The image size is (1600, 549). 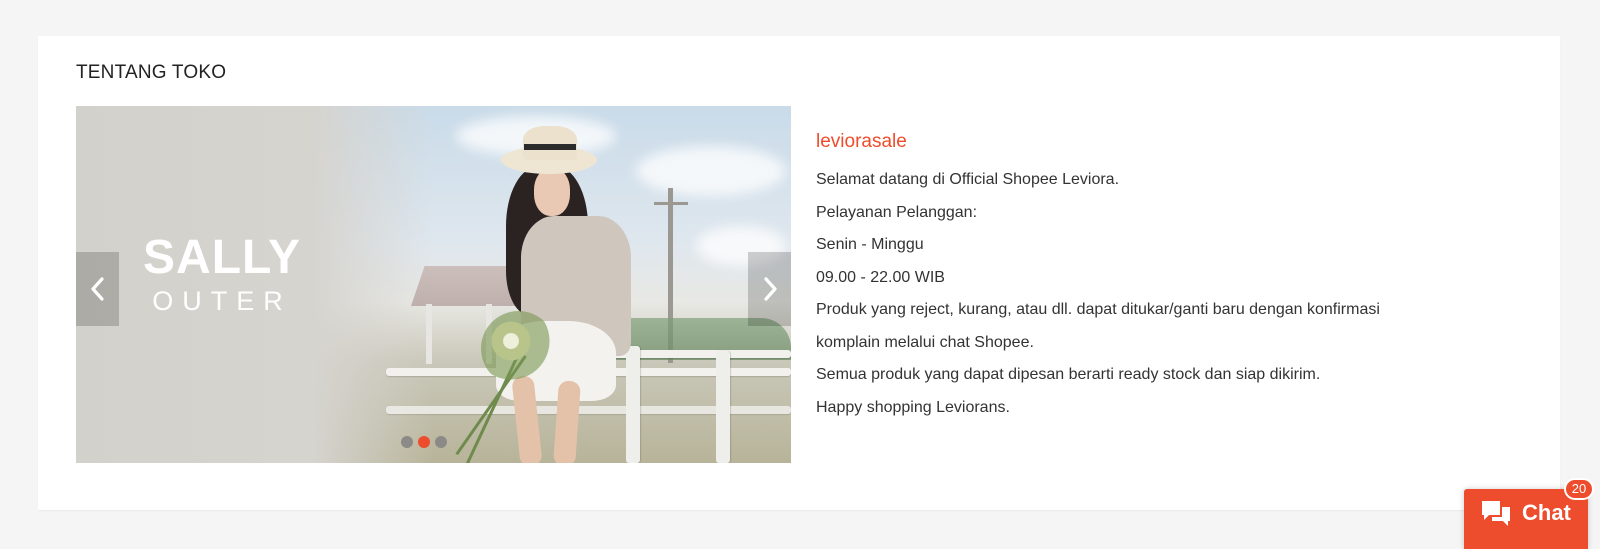 I want to click on carousel-indicators, so click(x=424, y=442).